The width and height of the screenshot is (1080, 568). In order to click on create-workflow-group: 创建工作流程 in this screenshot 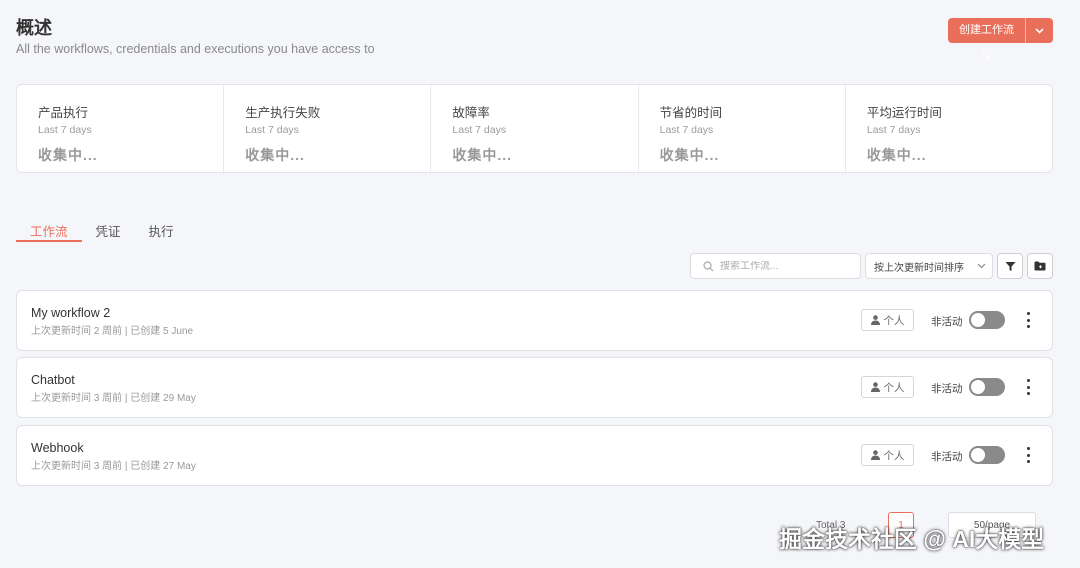, I will do `click(1000, 39)`.